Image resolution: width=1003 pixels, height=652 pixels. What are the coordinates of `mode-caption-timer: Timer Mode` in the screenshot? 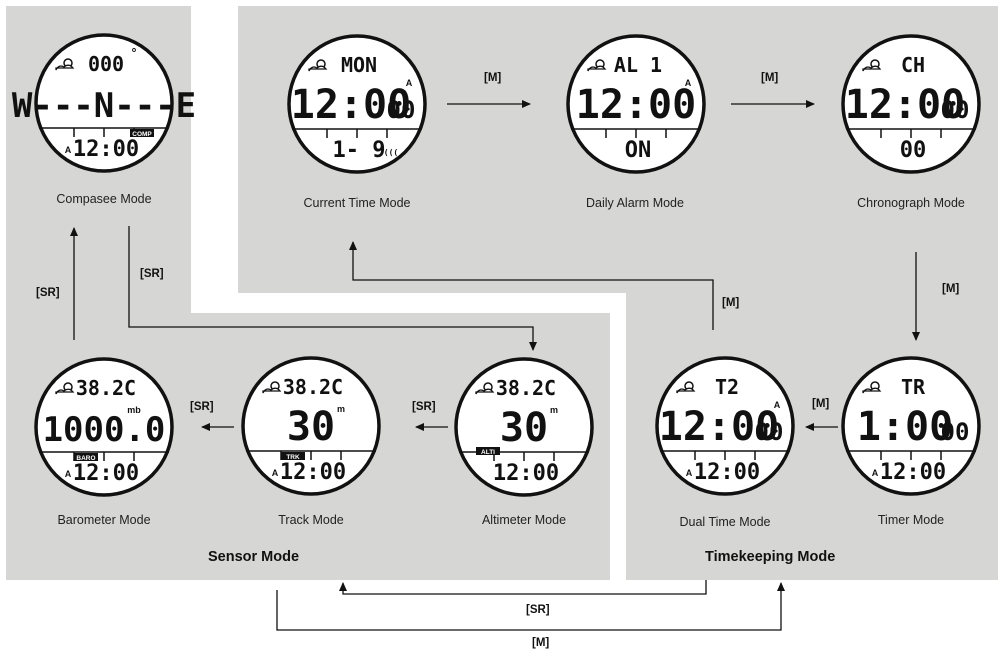 It's located at (911, 520).